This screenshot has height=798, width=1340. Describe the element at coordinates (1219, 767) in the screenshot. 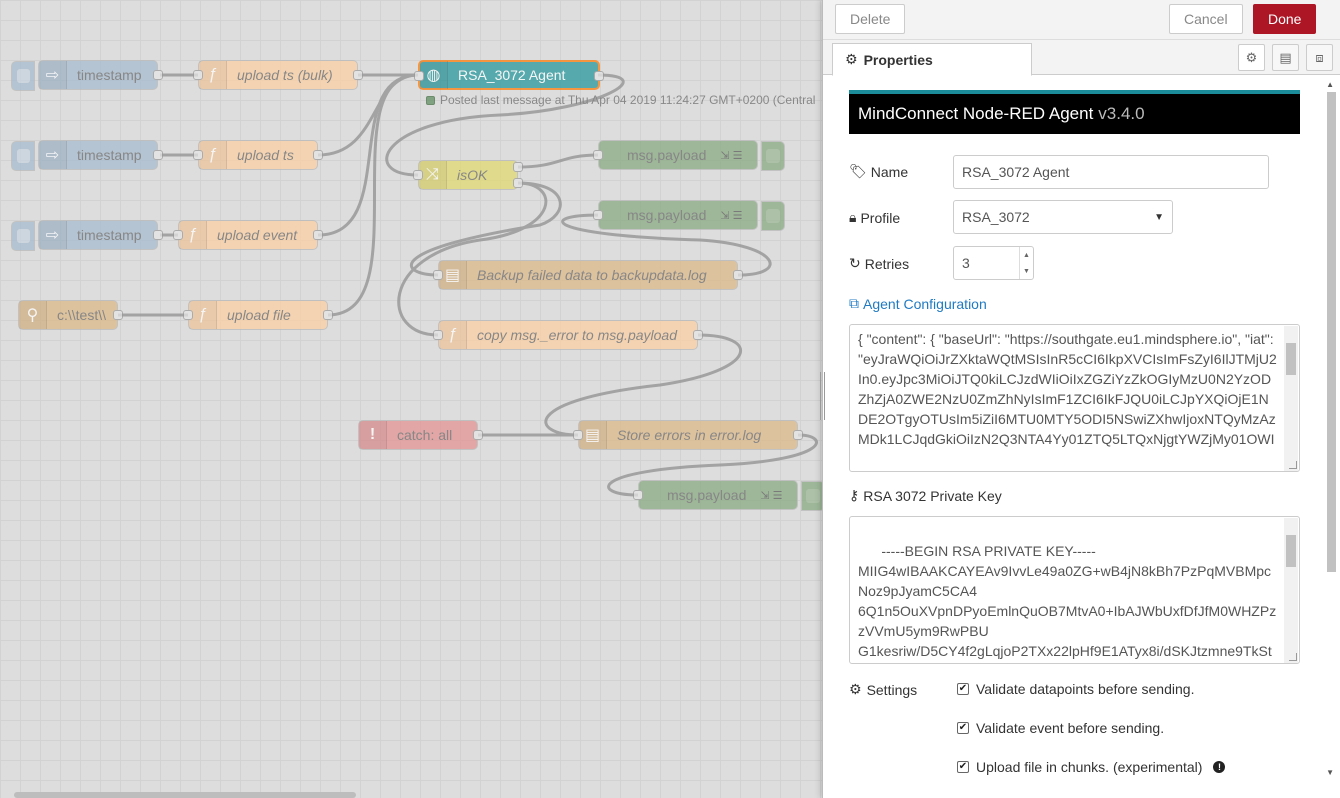

I see `info-icon: !` at that location.